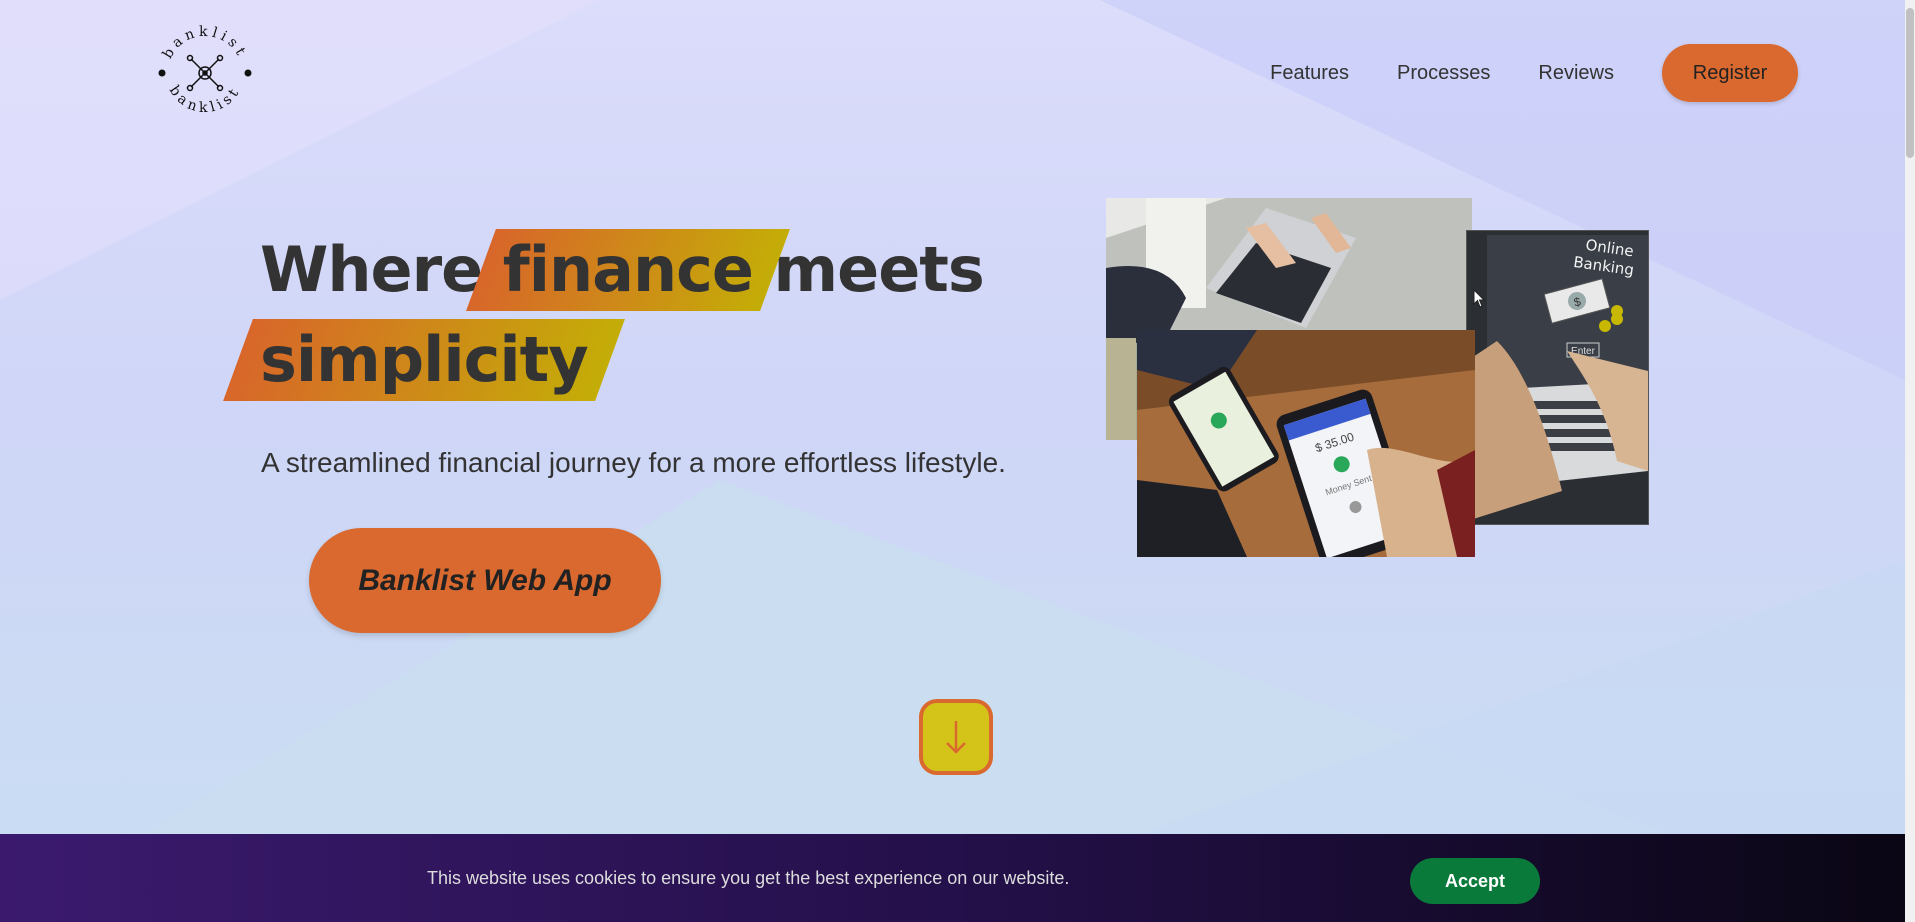 The height and width of the screenshot is (922, 1915). What do you see at coordinates (1557, 377) in the screenshot?
I see `online-banking-photo: Online Banking $ Enter` at bounding box center [1557, 377].